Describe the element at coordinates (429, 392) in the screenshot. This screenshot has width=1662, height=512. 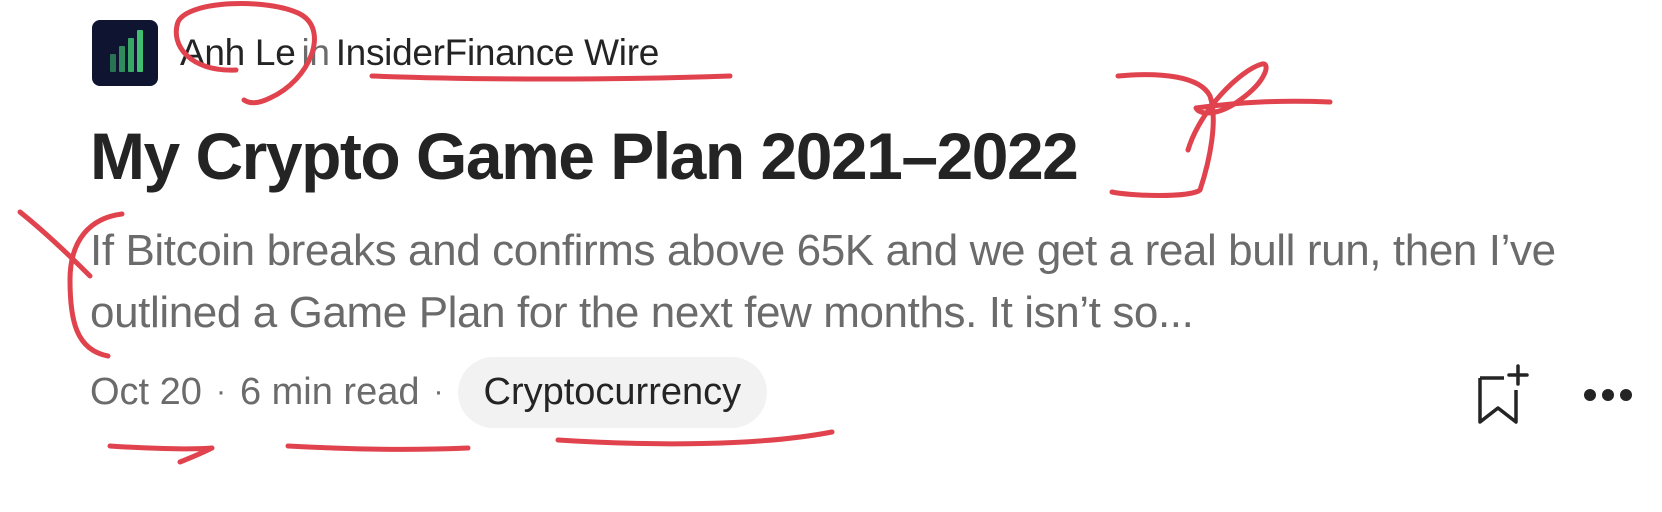
I see `post-meta: Oct 20 · 6 min read · Cryptocurrency` at that location.